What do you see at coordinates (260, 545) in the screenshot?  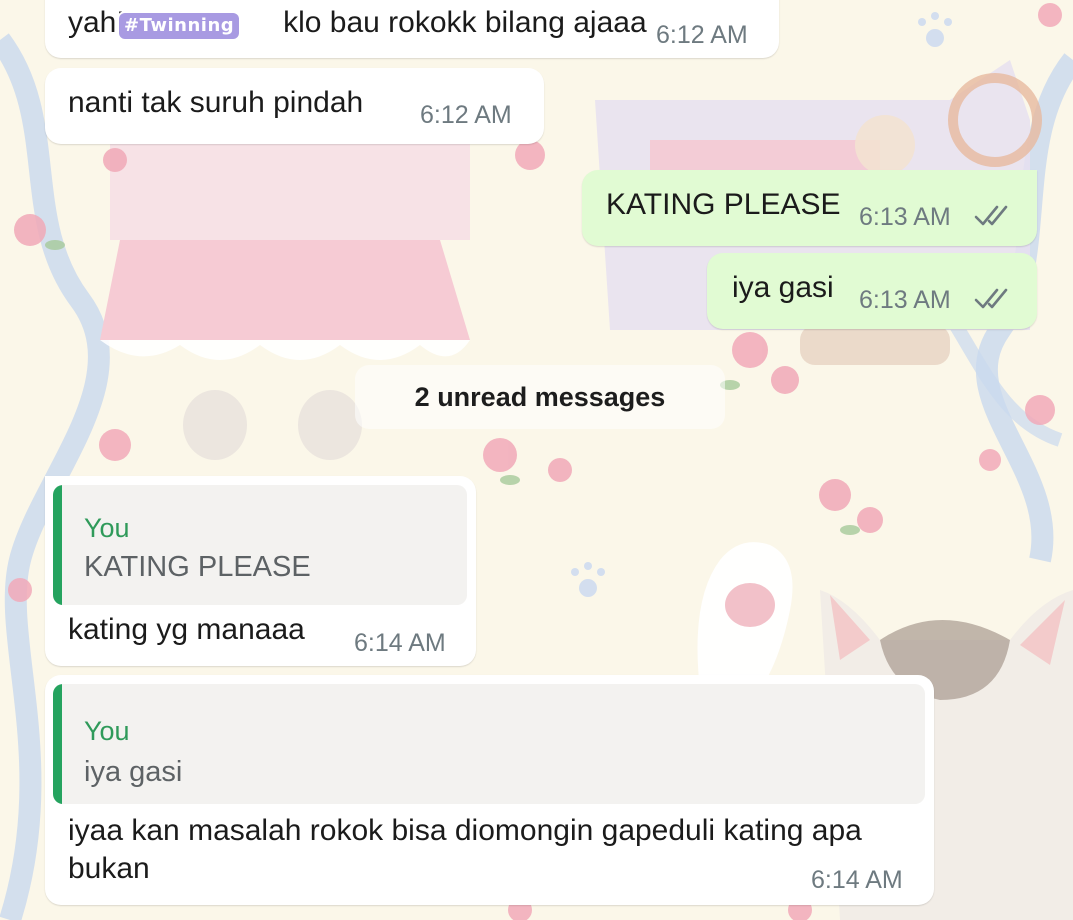 I see `quoted-message: You KATING PLEASE` at bounding box center [260, 545].